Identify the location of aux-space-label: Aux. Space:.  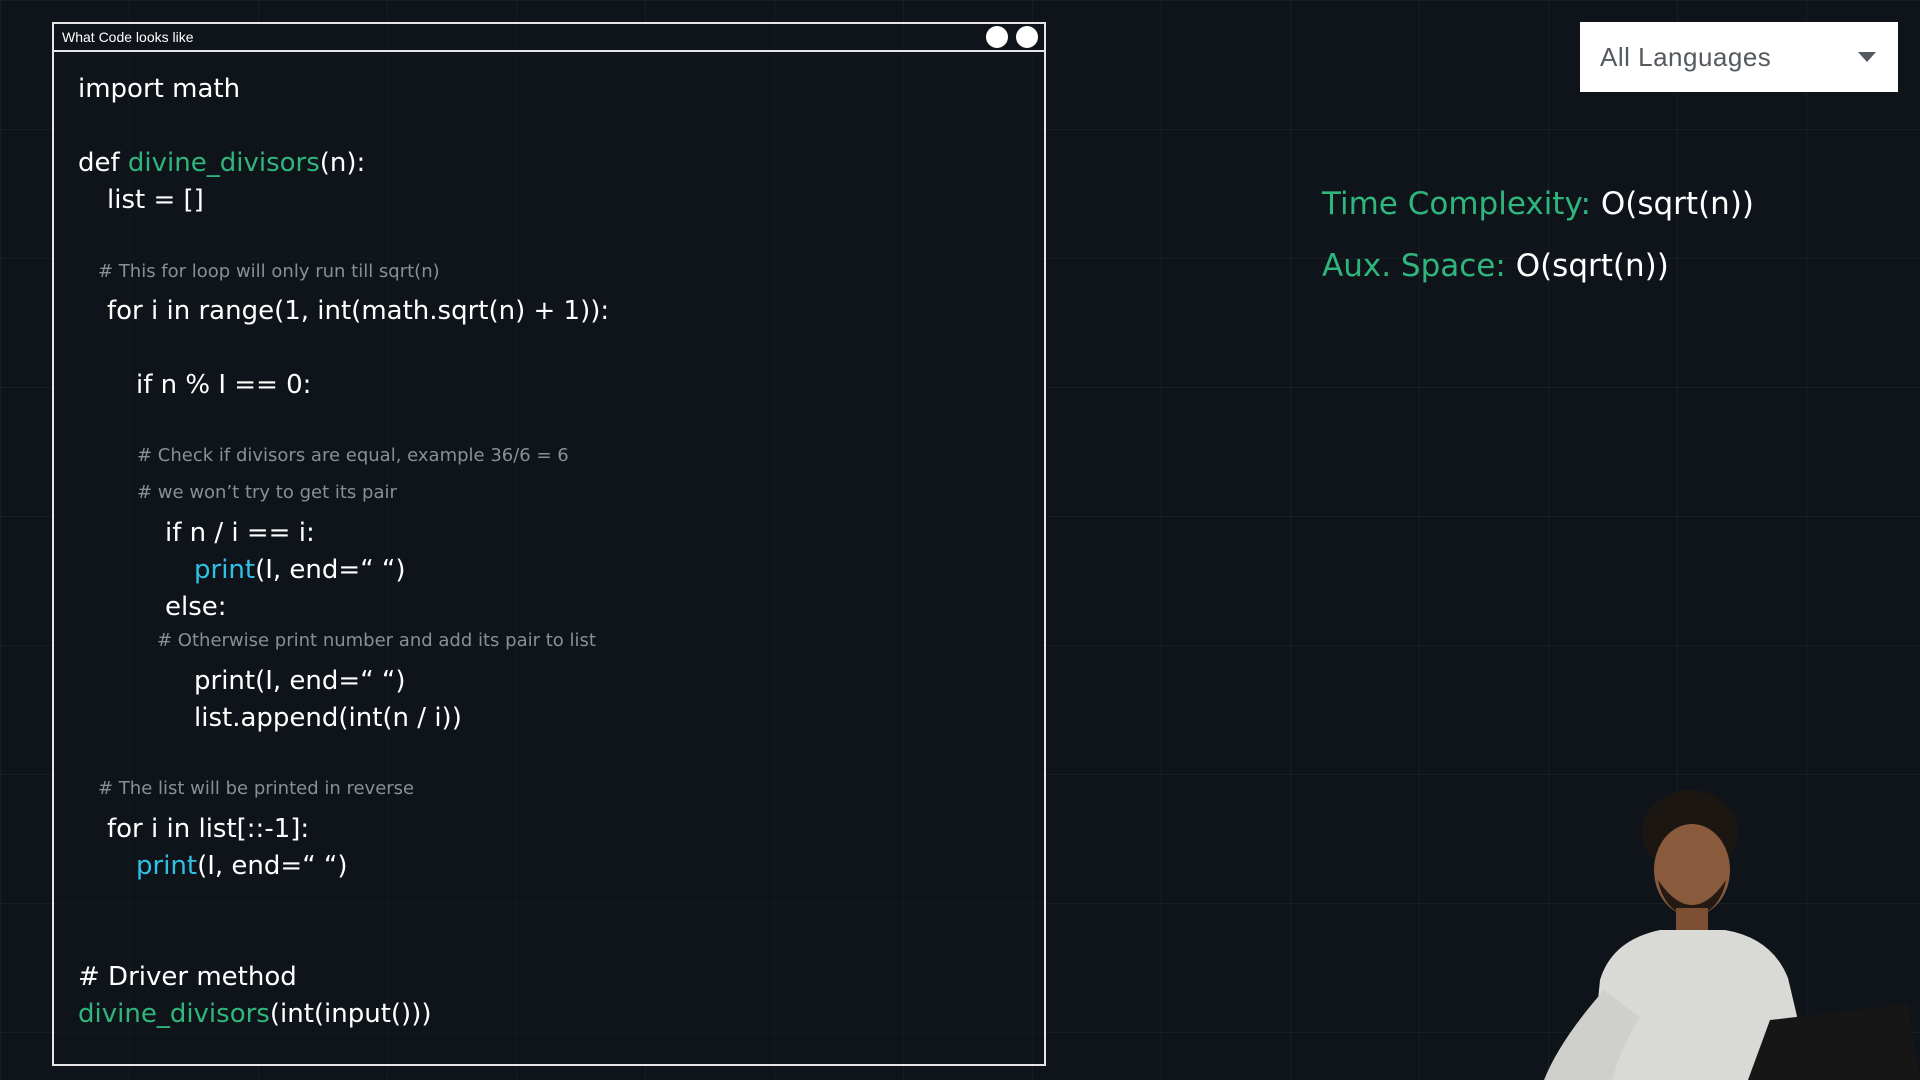
(1414, 266).